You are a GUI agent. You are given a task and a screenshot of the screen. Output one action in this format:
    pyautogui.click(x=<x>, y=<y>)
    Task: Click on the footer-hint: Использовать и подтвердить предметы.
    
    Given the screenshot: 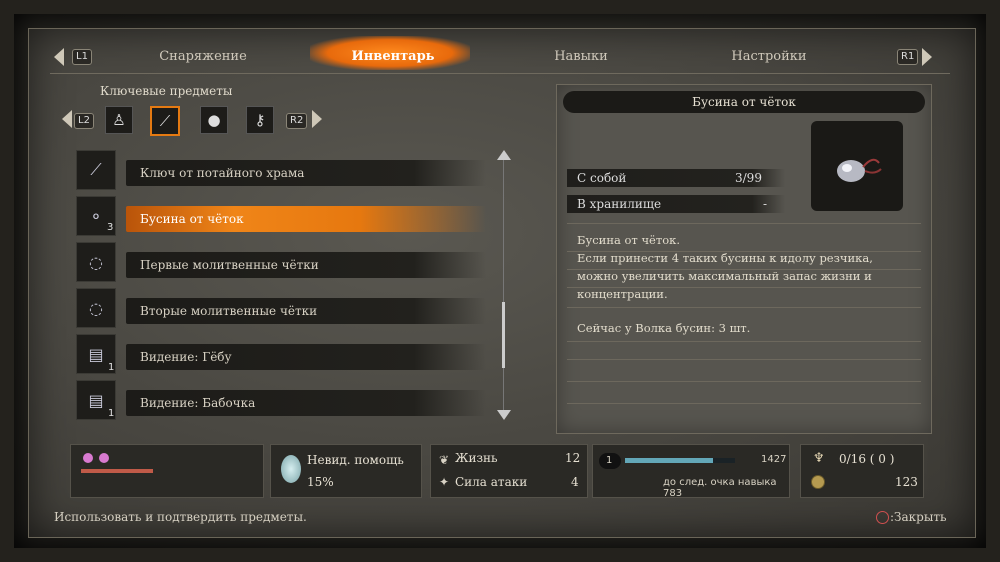 What is the action you would take?
    pyautogui.click(x=180, y=517)
    